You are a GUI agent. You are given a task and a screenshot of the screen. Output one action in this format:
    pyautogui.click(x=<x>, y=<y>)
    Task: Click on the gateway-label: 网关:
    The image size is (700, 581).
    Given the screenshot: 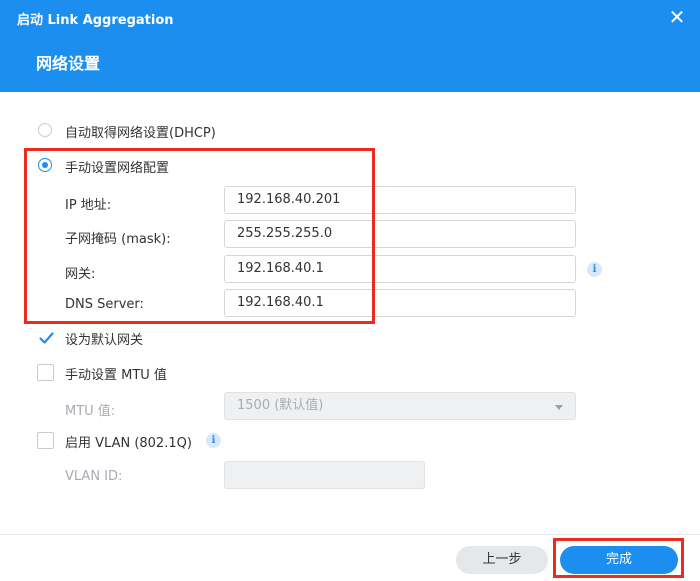 What is the action you would take?
    pyautogui.click(x=80, y=274)
    